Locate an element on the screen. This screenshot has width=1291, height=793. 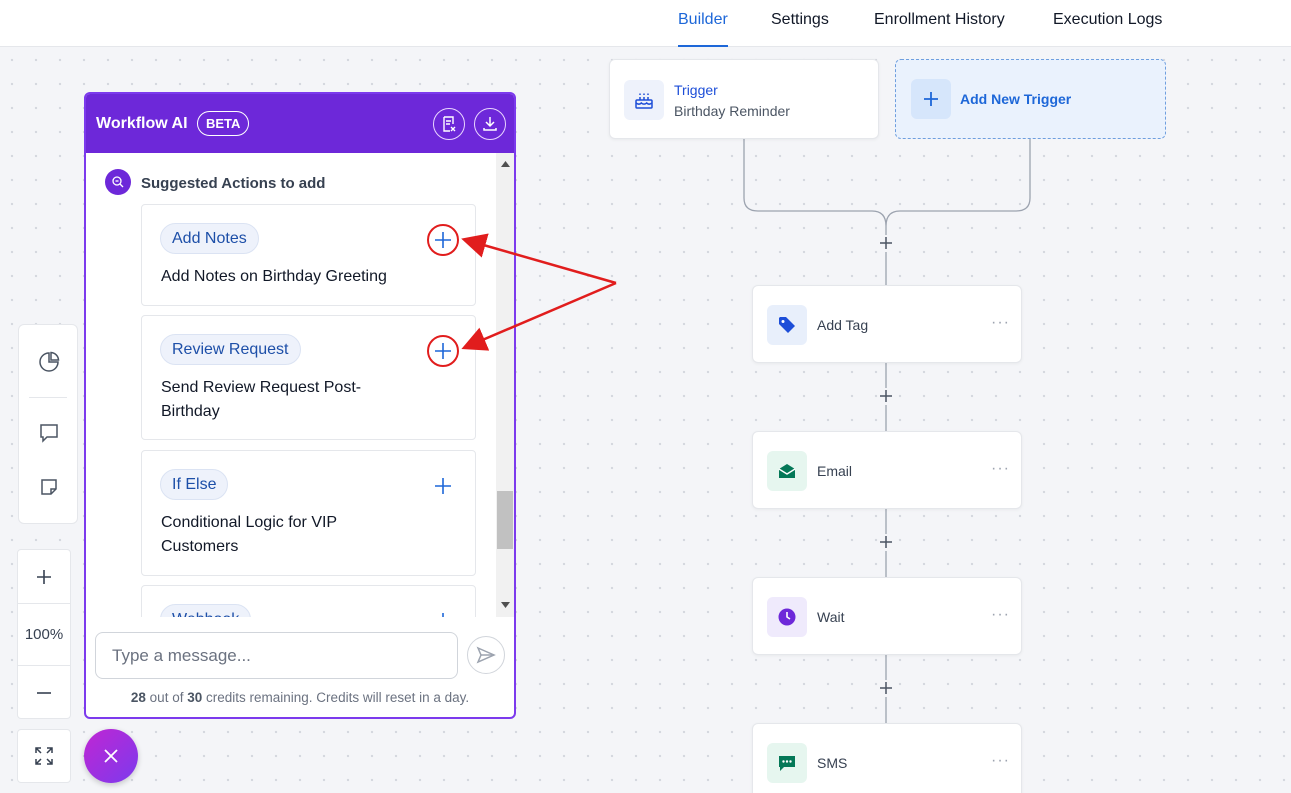
action-node-email: Email ··· is located at coordinates (887, 470).